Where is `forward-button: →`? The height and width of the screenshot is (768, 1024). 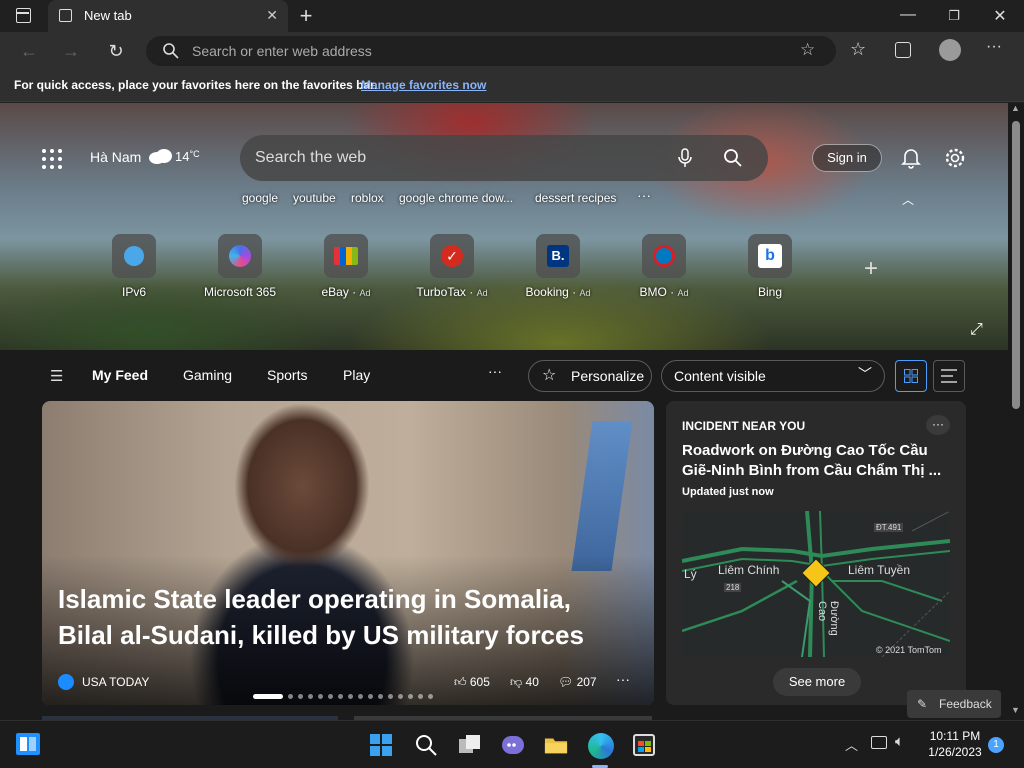 forward-button: → is located at coordinates (71, 51).